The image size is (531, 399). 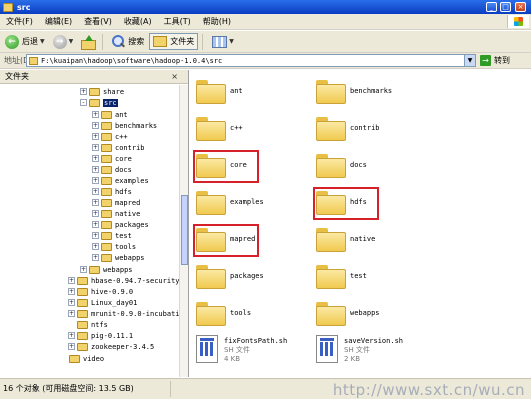 I want to click on tree-item: + packages, so click(x=120, y=224).